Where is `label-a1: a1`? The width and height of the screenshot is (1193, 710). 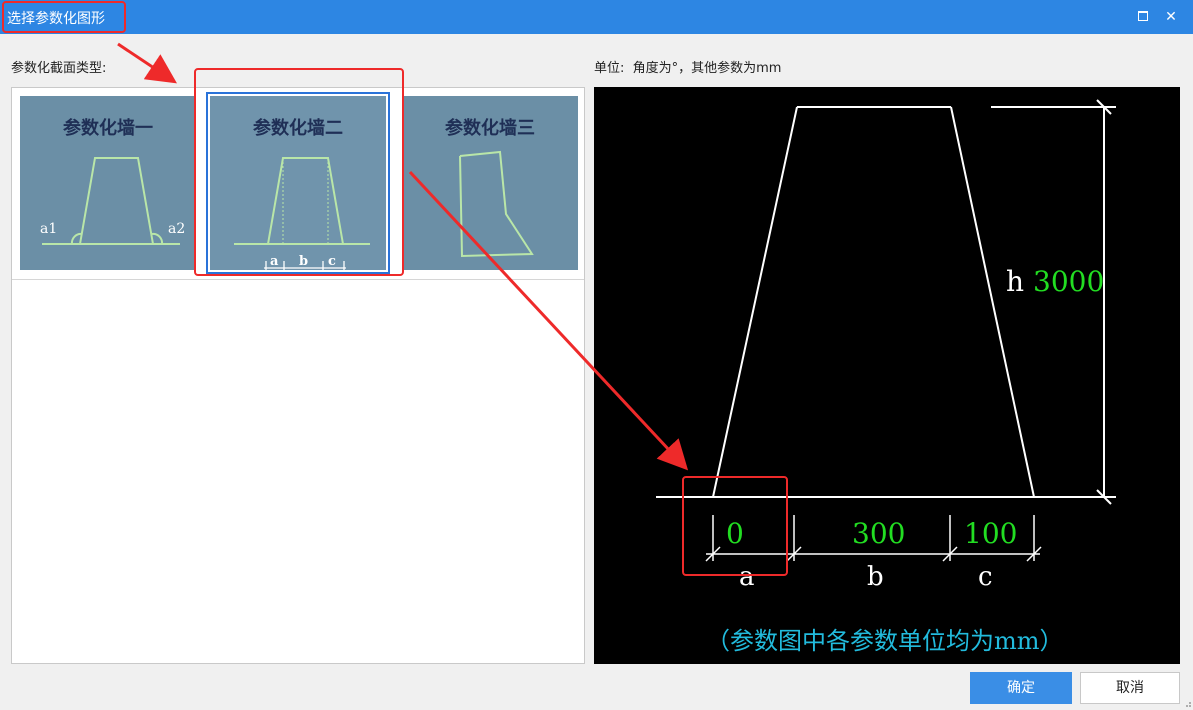 label-a1: a1 is located at coordinates (48, 229).